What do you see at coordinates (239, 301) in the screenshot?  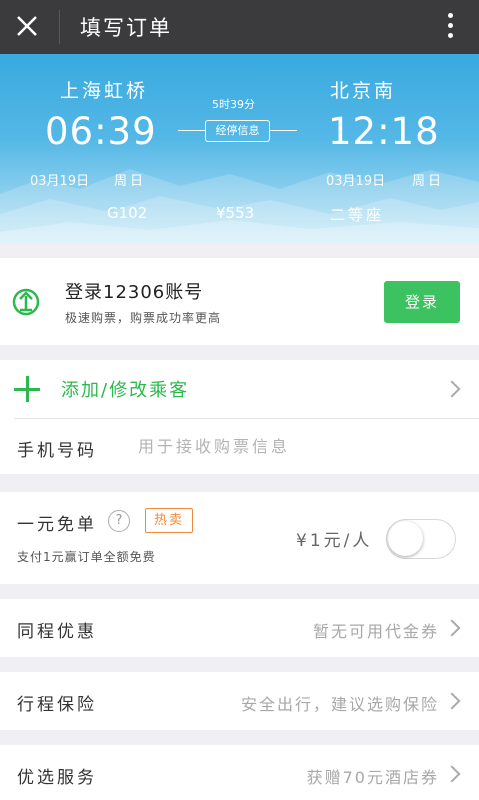 I see `login-card: 登录12306账号 极速购票，购票成功率更高 登录` at bounding box center [239, 301].